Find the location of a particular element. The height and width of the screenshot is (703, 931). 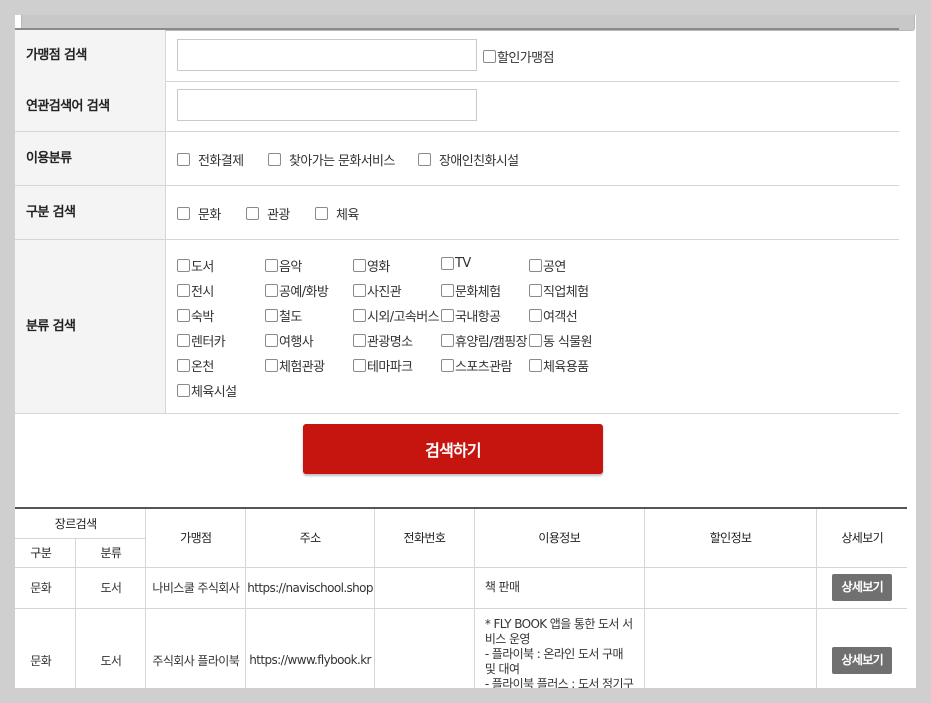

type-label: 구분 검색 is located at coordinates (90, 212).